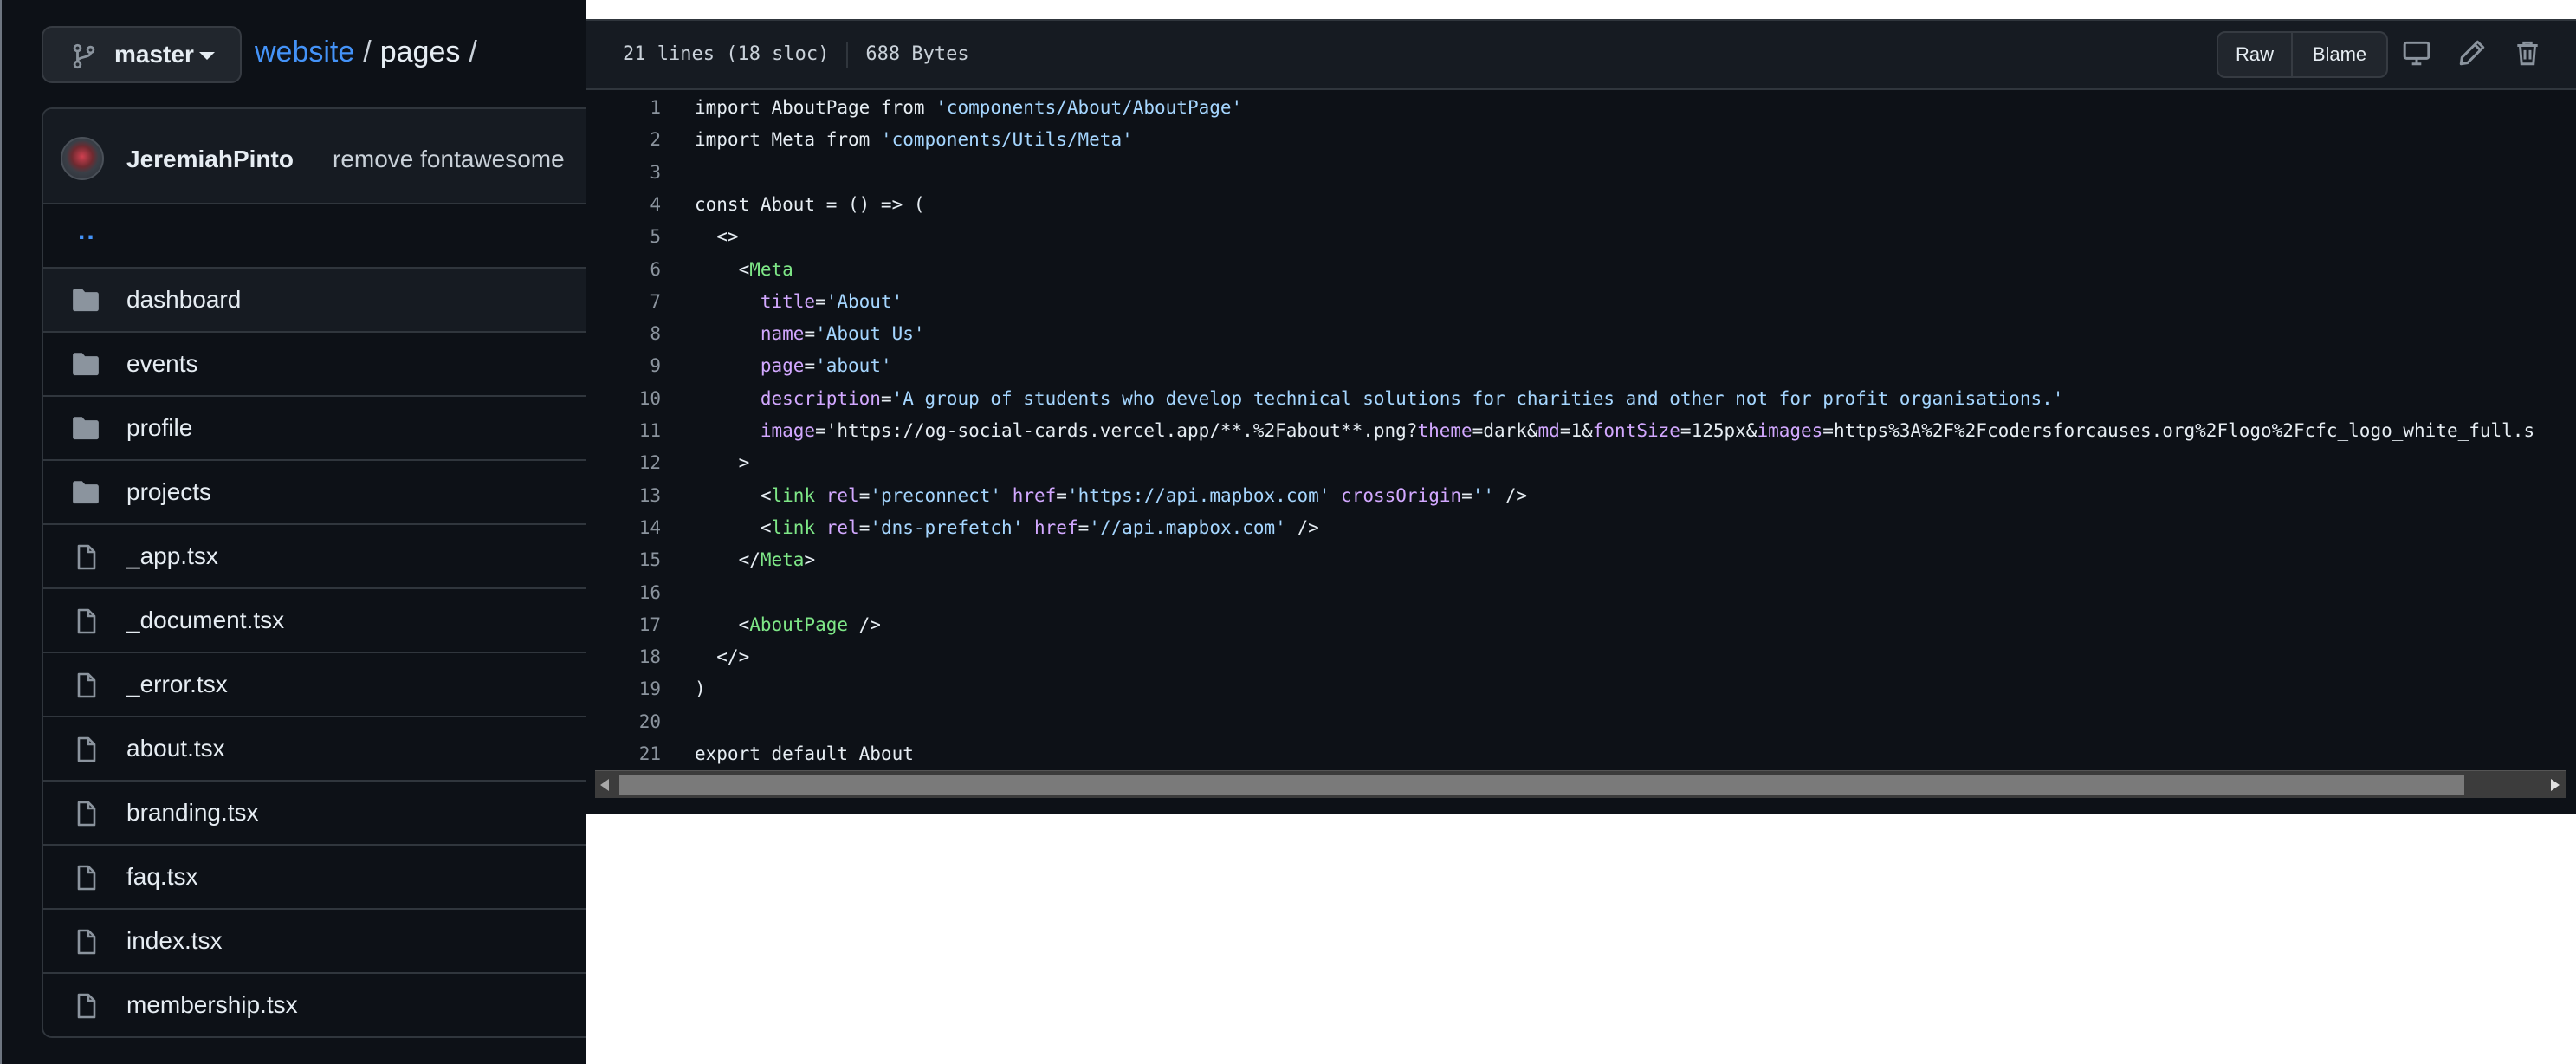 The width and height of the screenshot is (2576, 1064). I want to click on file-row: membership.tsx, so click(314, 1005).